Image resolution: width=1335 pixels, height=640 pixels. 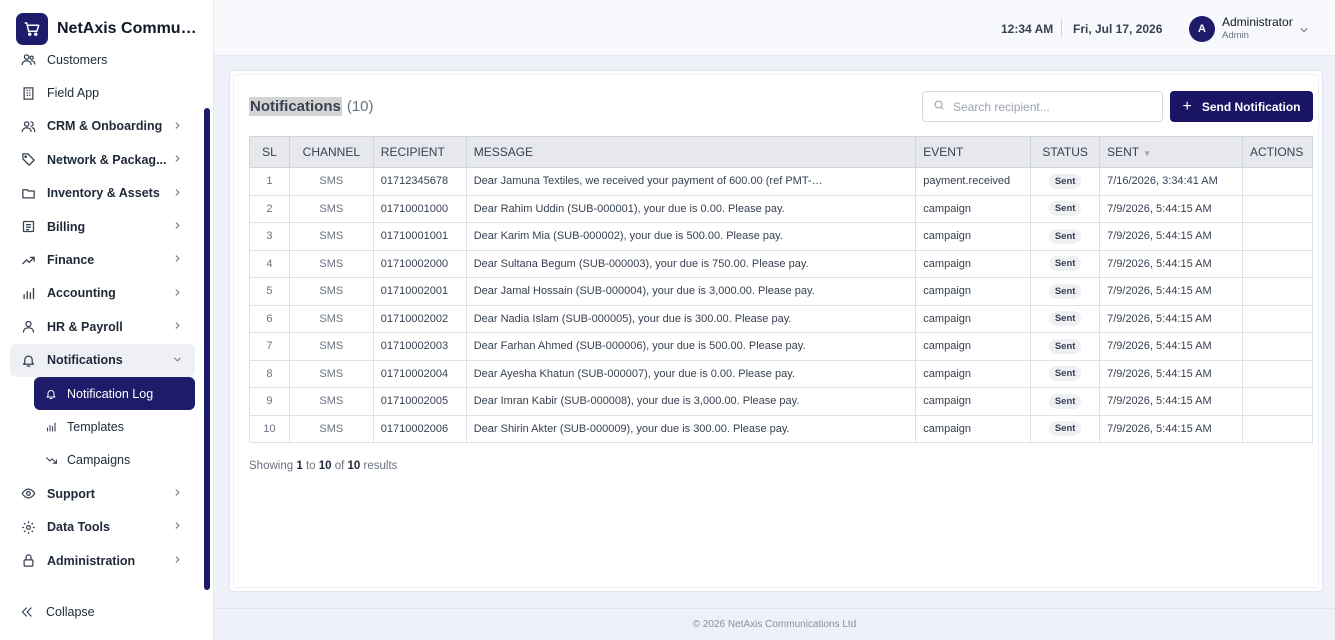 I want to click on sidebar-item-label: Billing, so click(x=66, y=226).